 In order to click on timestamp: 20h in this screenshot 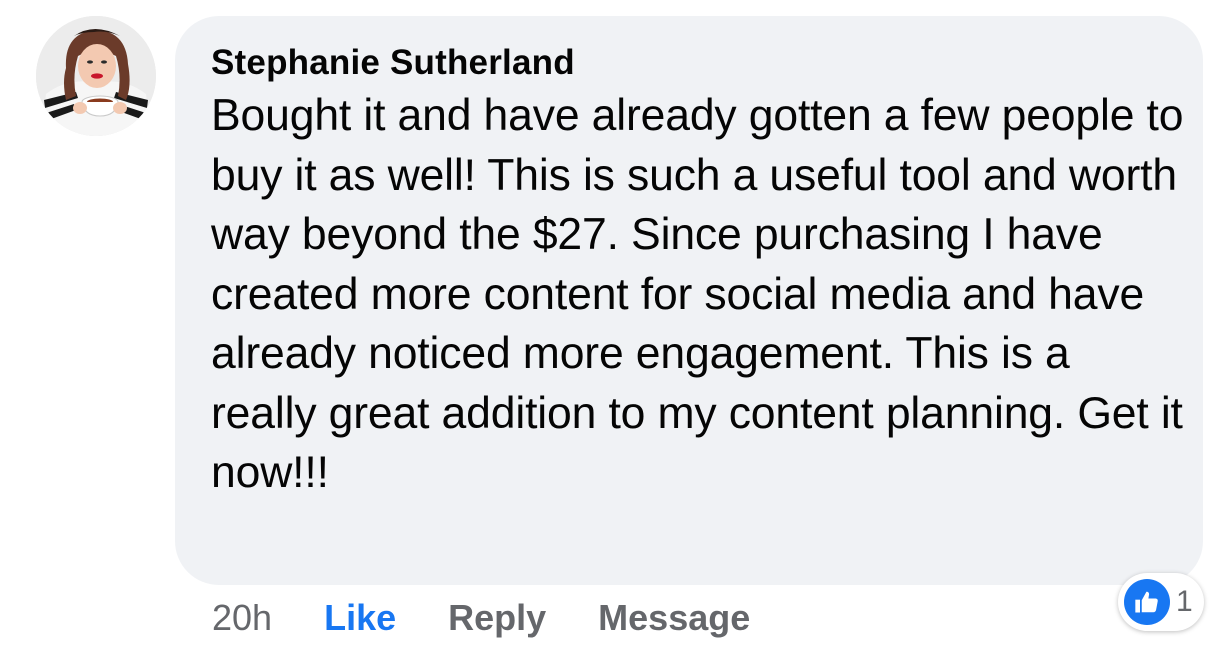, I will do `click(242, 618)`.